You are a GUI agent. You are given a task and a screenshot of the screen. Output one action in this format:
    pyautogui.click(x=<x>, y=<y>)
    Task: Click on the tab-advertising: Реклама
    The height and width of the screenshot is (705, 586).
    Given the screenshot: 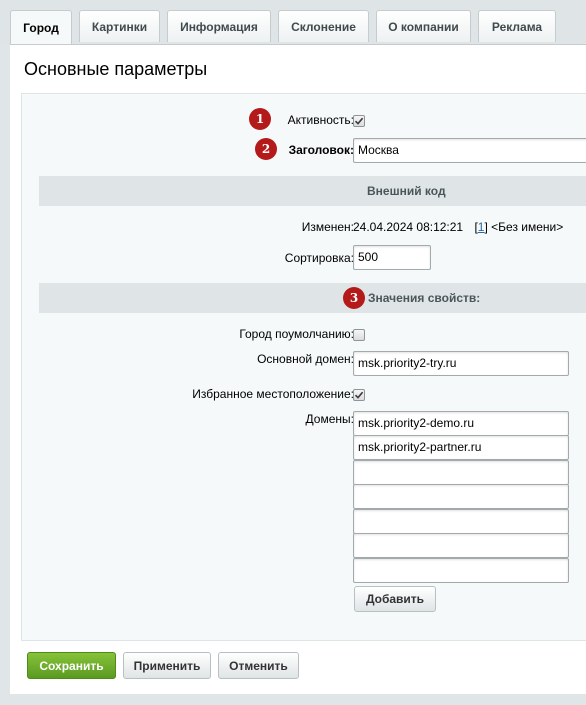 What is the action you would take?
    pyautogui.click(x=517, y=26)
    